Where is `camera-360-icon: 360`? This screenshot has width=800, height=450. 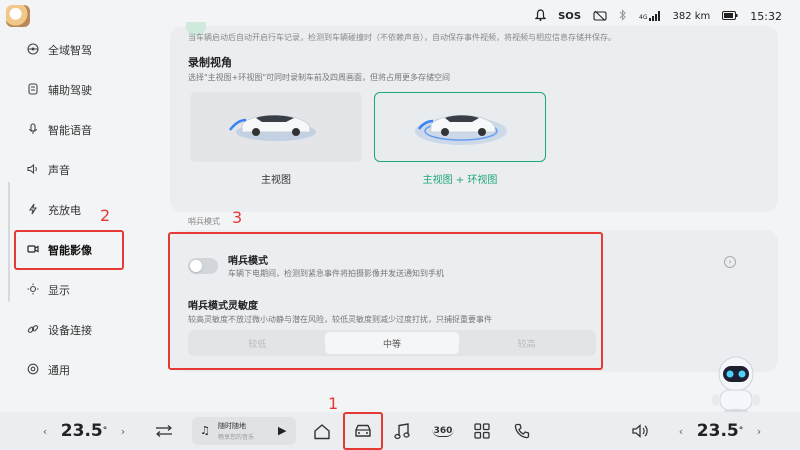
camera-360-icon: 360 is located at coordinates (443, 431).